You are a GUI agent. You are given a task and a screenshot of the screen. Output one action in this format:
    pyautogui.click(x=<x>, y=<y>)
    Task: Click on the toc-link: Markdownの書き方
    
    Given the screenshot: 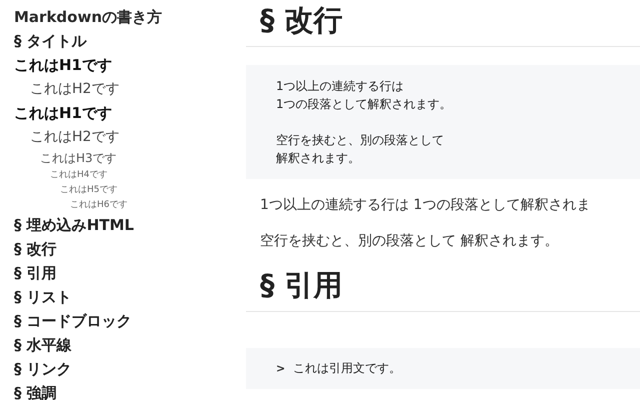 What is the action you would take?
    pyautogui.click(x=88, y=17)
    